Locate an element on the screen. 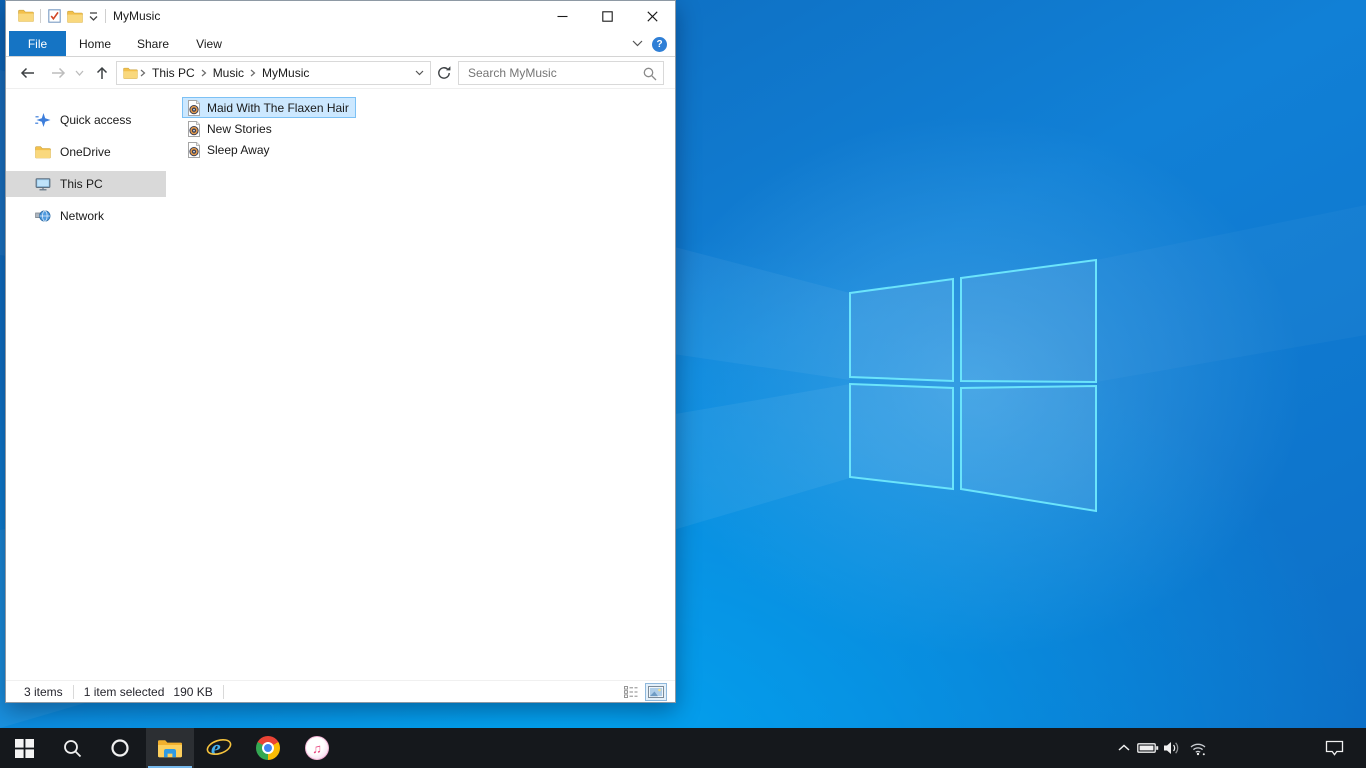 The width and height of the screenshot is (1366, 768). volume-icon is located at coordinates (1171, 748).